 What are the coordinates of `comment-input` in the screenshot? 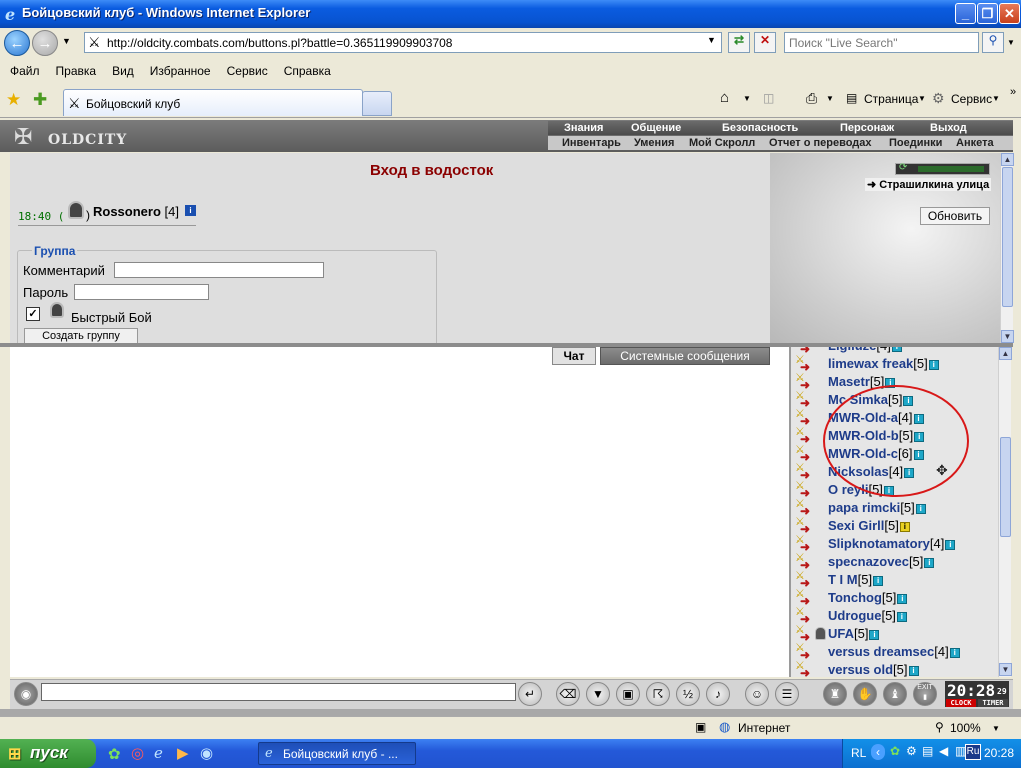 It's located at (219, 270).